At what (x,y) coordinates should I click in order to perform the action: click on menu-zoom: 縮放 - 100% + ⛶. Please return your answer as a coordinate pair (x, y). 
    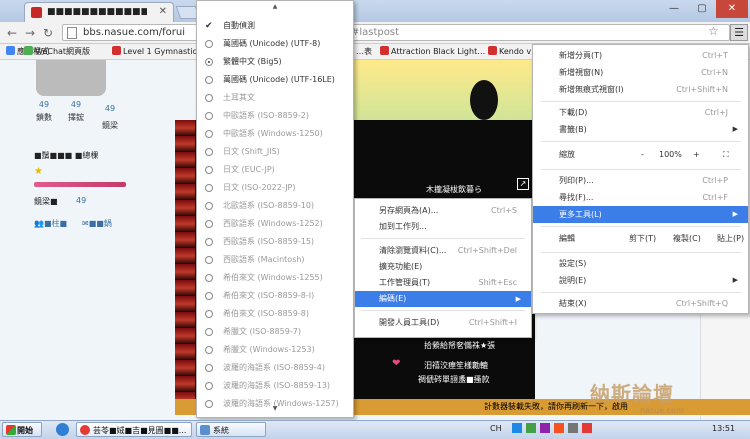
    Looking at the image, I should click on (640, 155).